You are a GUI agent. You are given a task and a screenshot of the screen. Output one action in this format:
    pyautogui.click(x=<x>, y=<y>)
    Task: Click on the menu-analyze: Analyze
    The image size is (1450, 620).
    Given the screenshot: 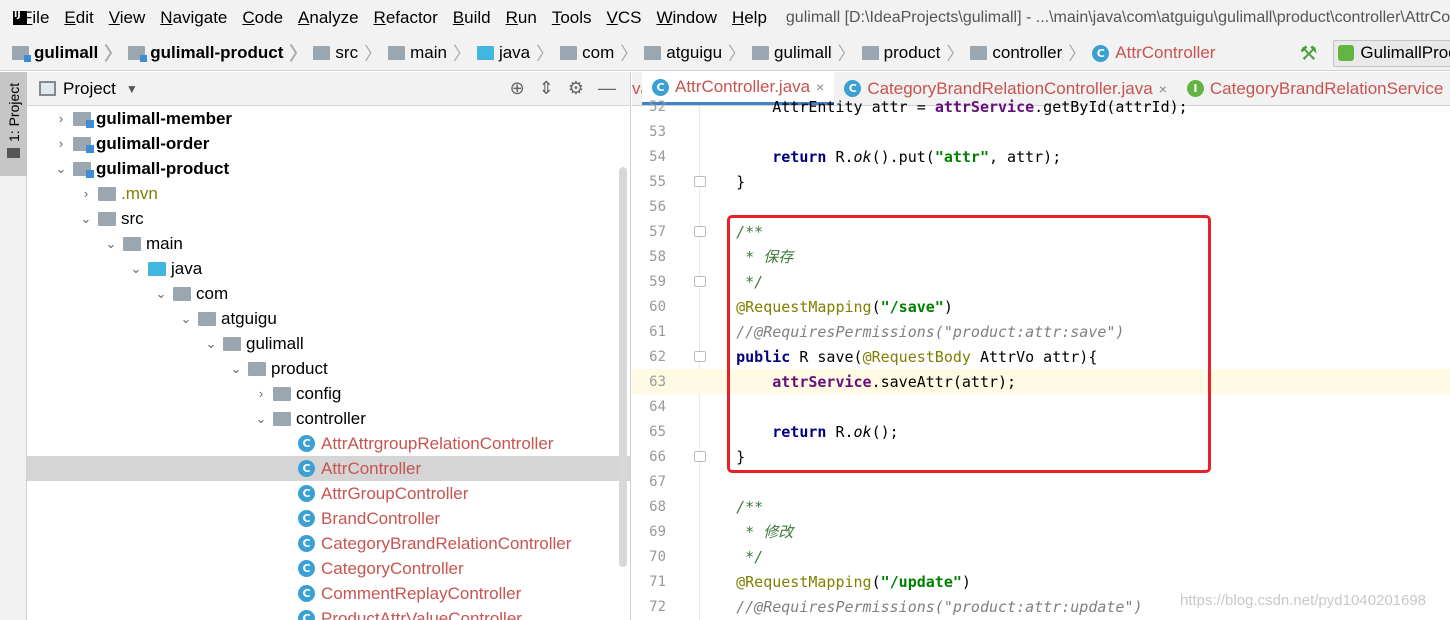 What is the action you would take?
    pyautogui.click(x=328, y=18)
    